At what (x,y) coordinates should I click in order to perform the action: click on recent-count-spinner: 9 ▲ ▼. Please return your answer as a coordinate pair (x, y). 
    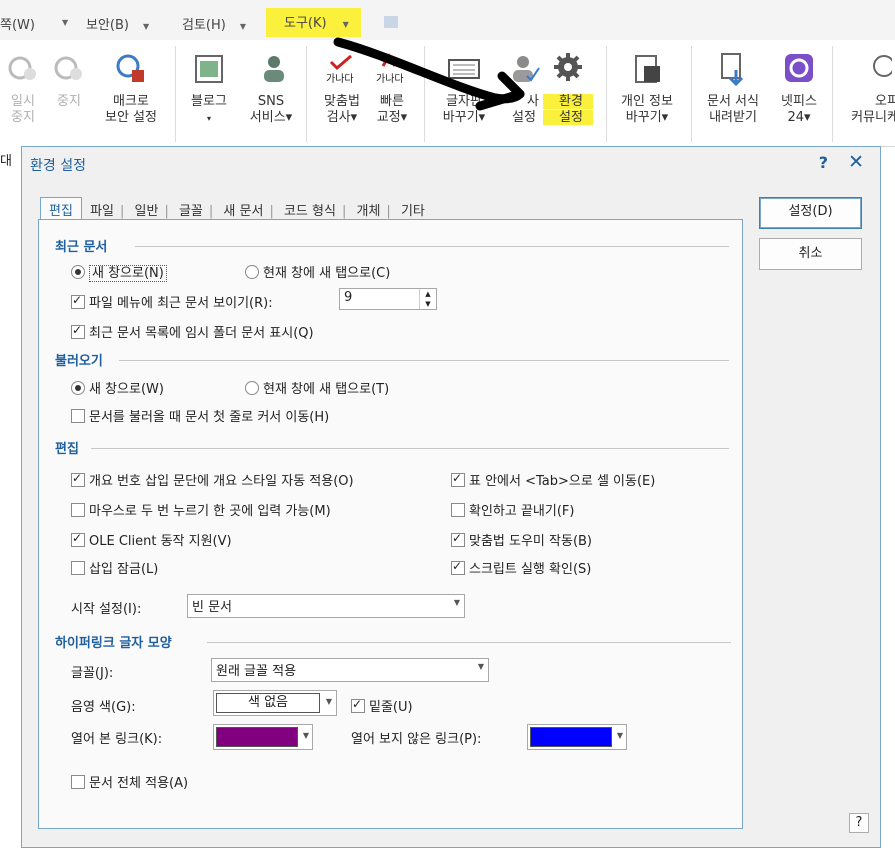
    Looking at the image, I should click on (388, 299).